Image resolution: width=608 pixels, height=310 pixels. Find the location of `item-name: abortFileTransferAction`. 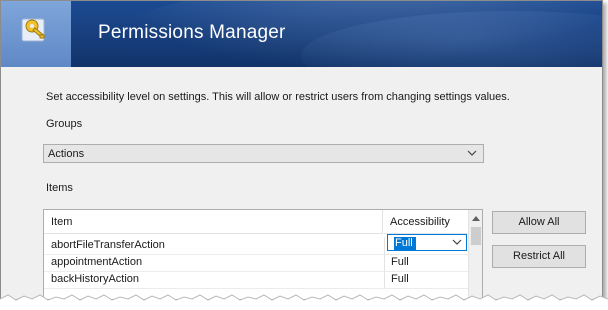

item-name: abortFileTransferAction is located at coordinates (108, 245).